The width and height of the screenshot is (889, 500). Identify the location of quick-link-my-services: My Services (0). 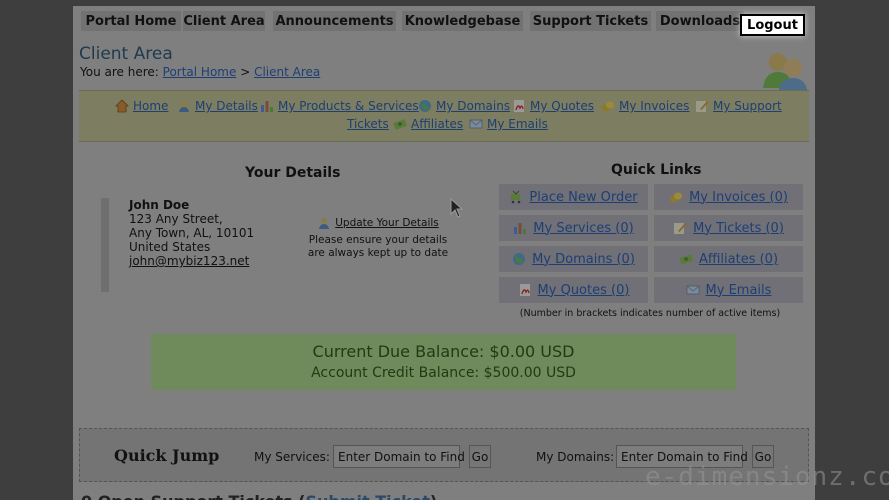
(573, 228).